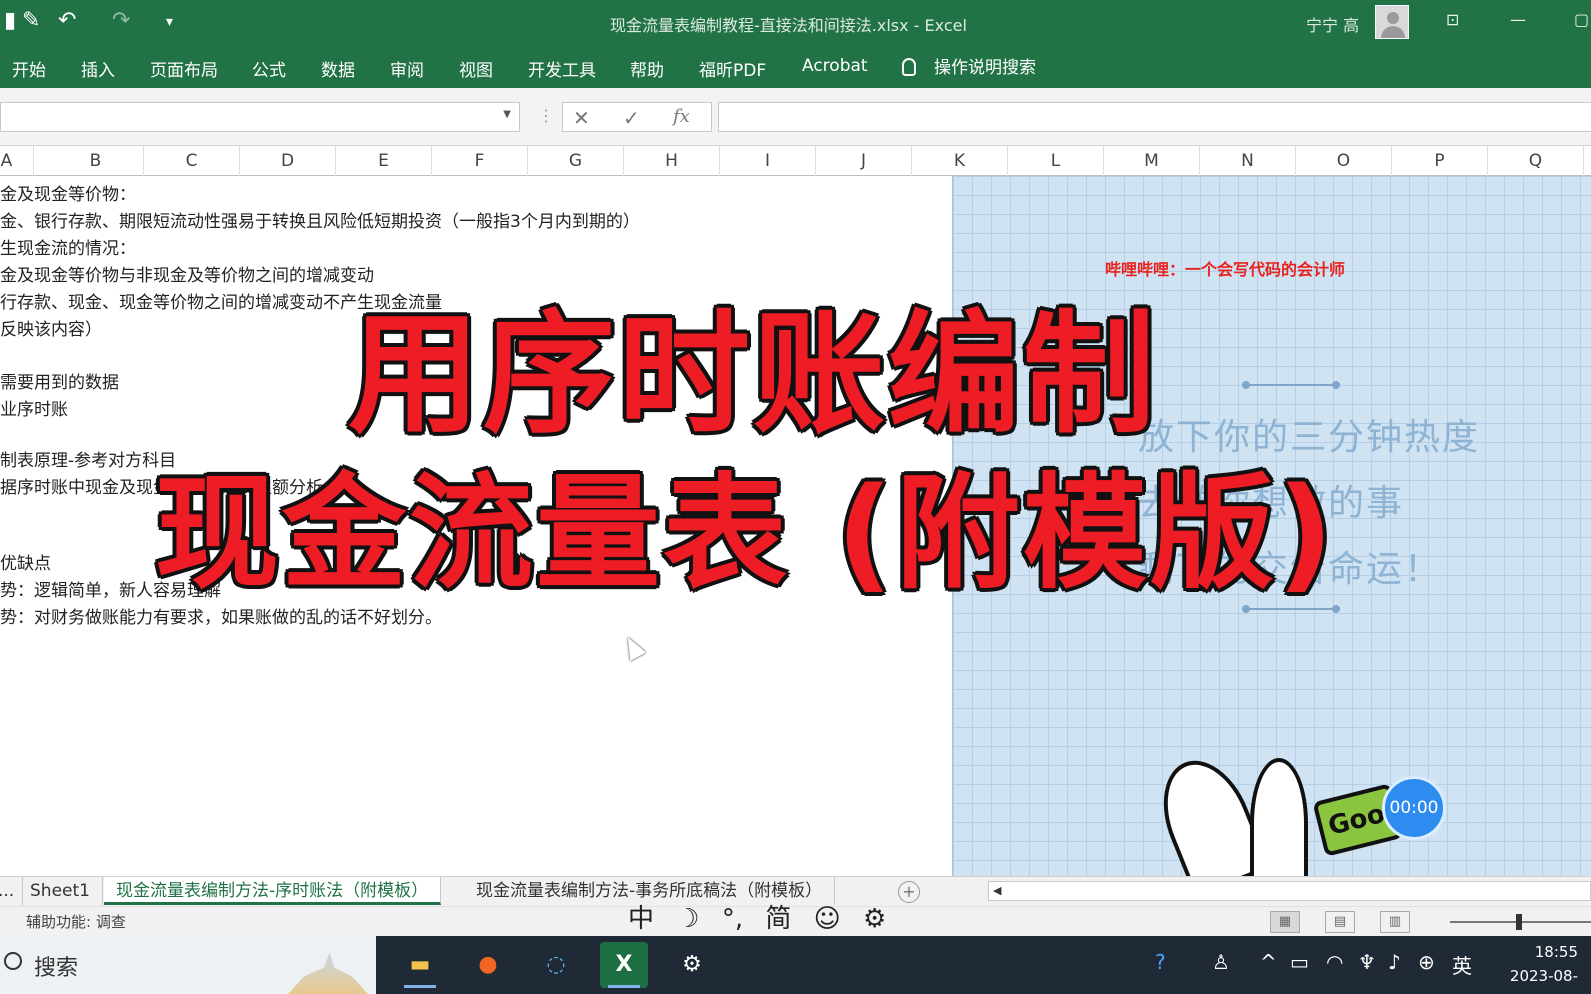 The image size is (1591, 994). Describe the element at coordinates (1285, 922) in the screenshot. I see `normal-view-icon: ▦` at that location.